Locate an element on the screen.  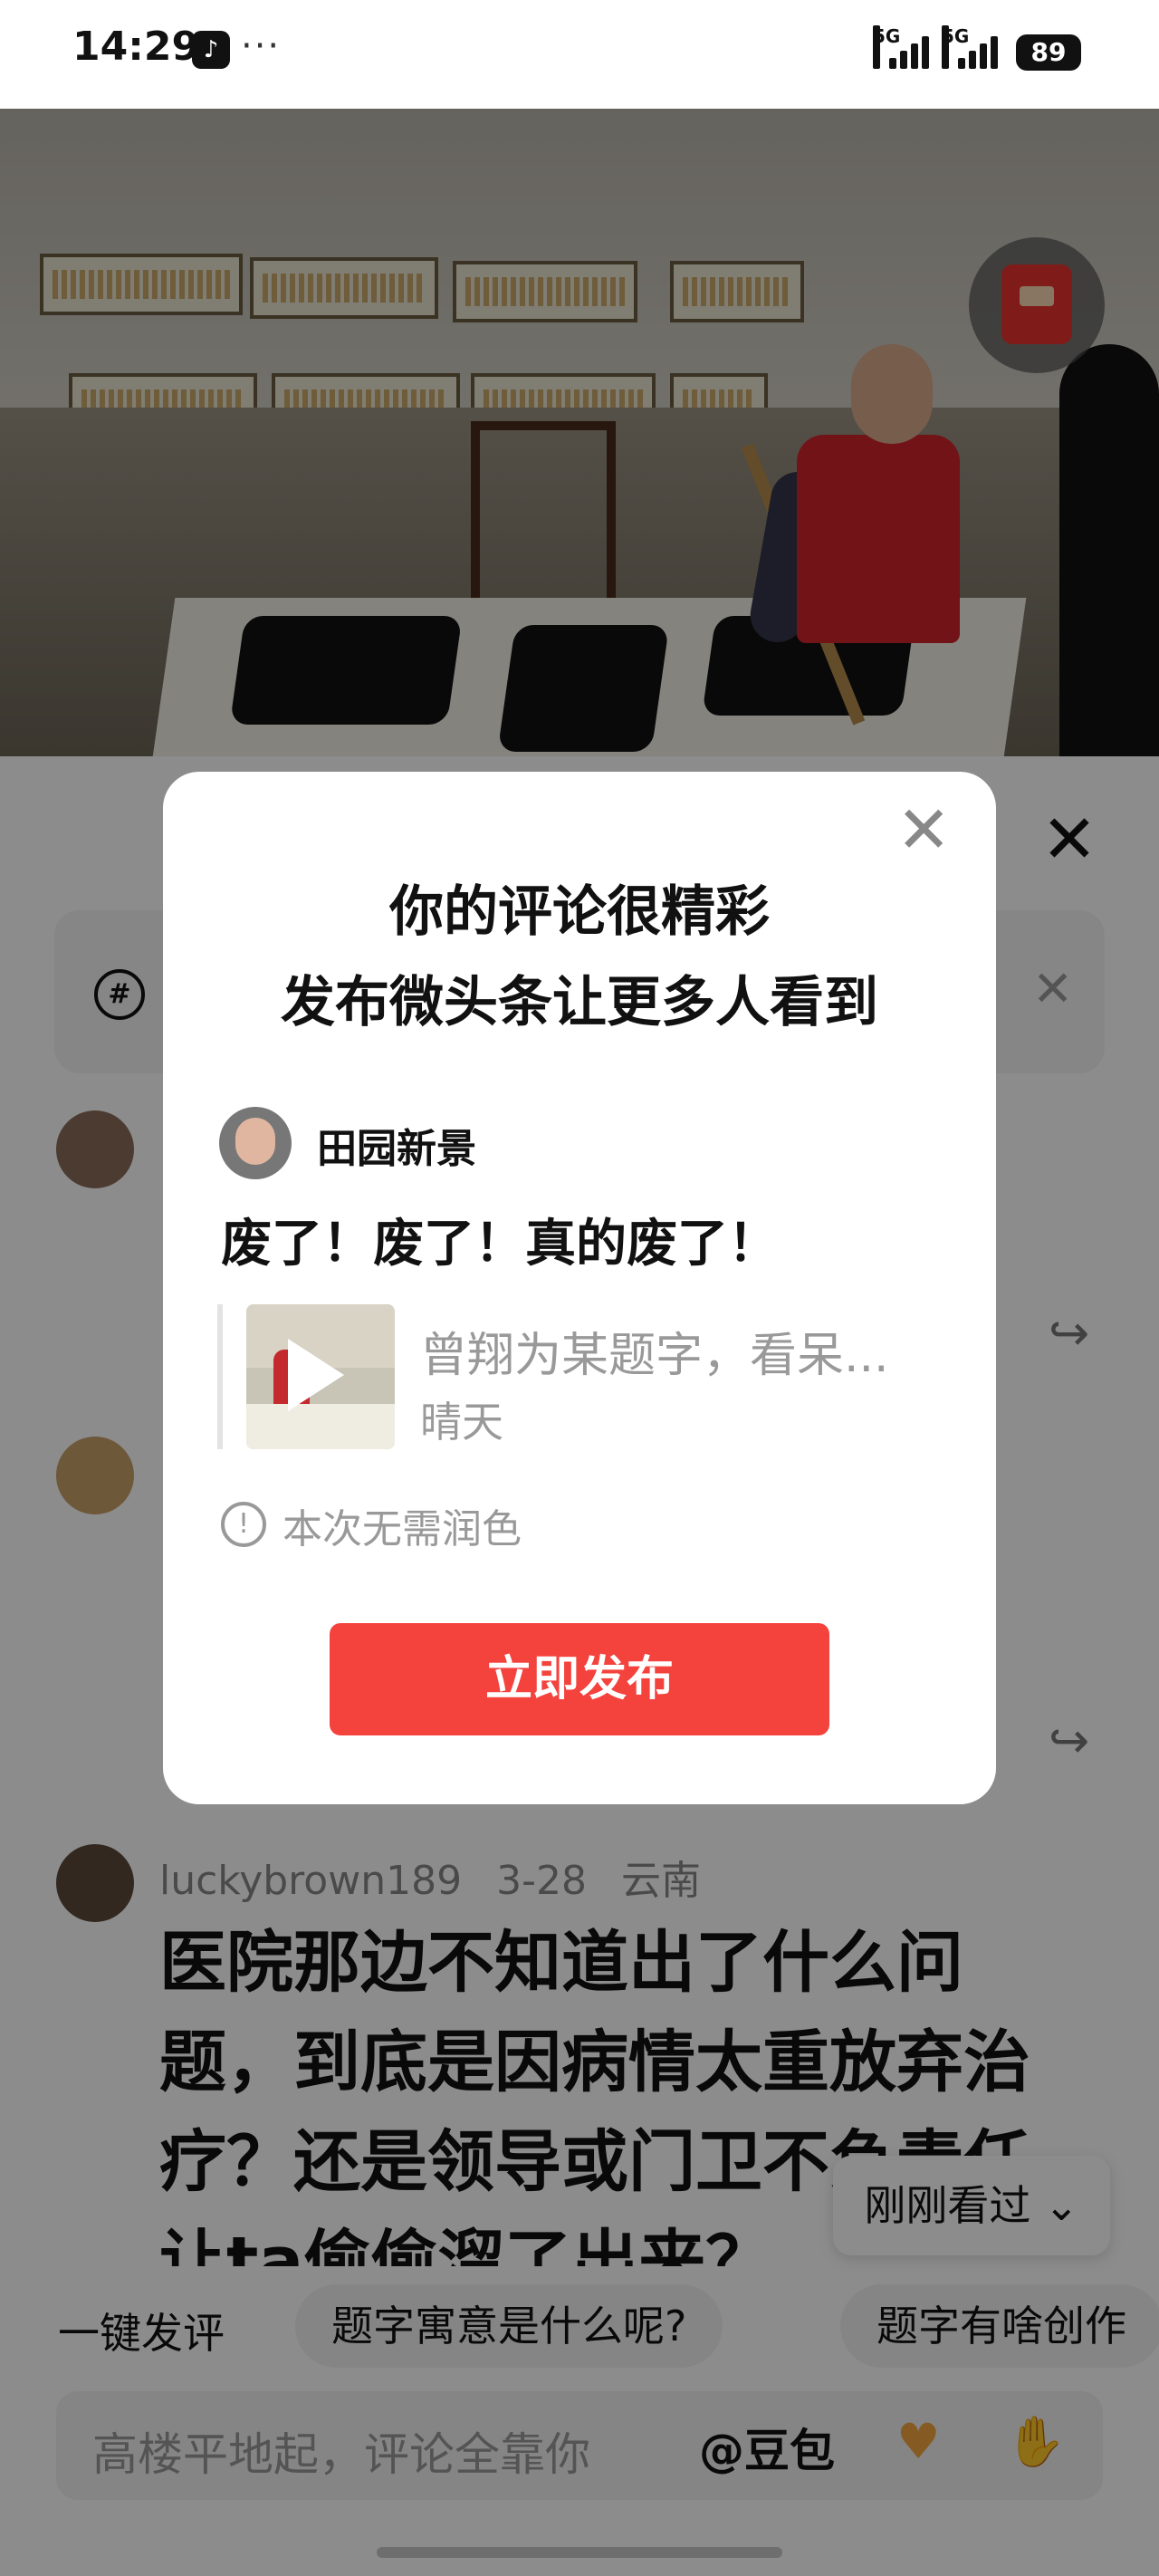
info-text: 本次无需润色 is located at coordinates (402, 1529).